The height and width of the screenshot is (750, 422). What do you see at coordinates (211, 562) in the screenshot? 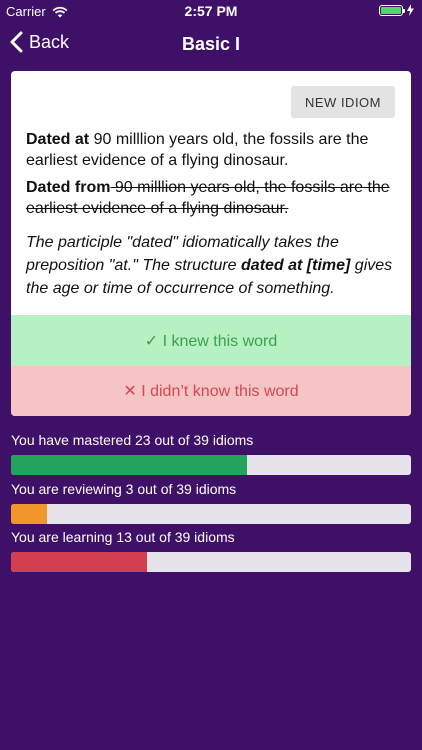
I see `learning-progress-bar` at bounding box center [211, 562].